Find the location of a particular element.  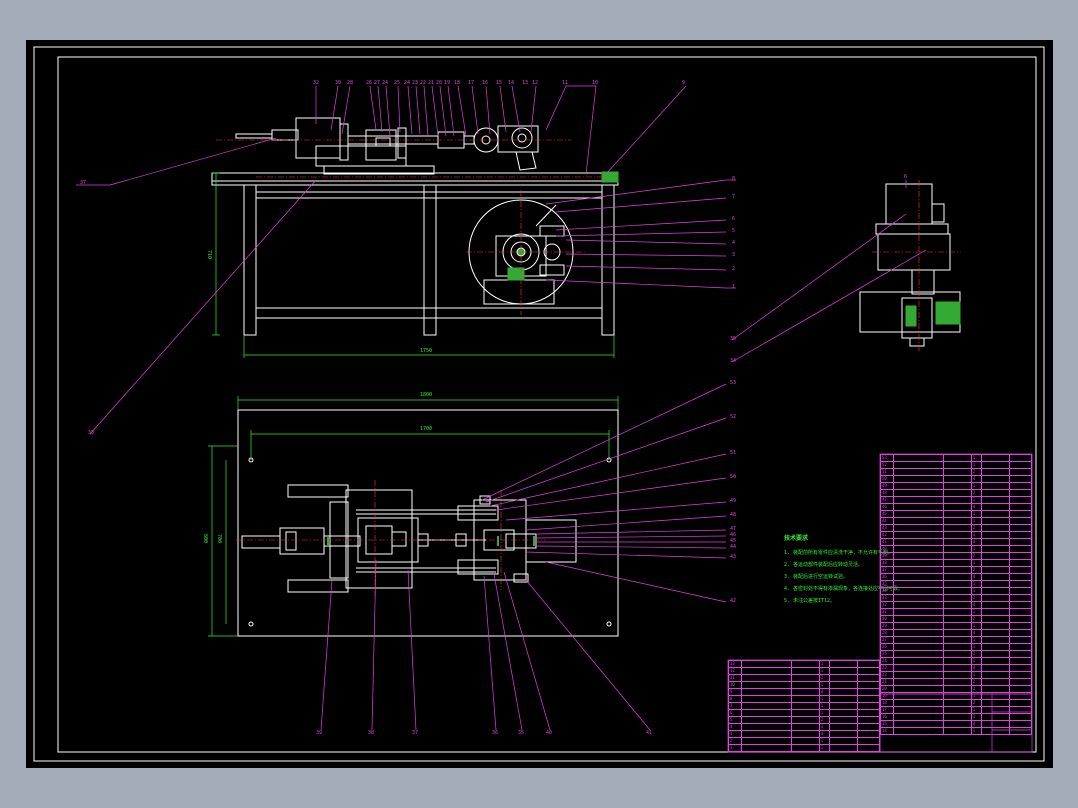

bom-row: 11 is located at coordinates (804, 748).